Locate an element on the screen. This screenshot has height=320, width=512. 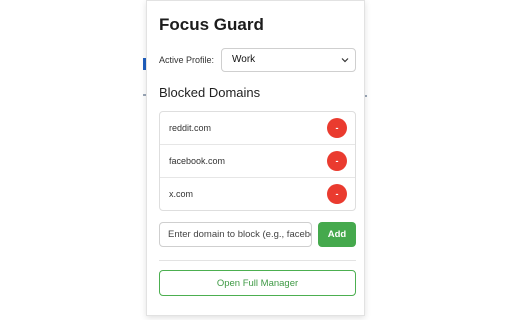
divider is located at coordinates (257, 260).